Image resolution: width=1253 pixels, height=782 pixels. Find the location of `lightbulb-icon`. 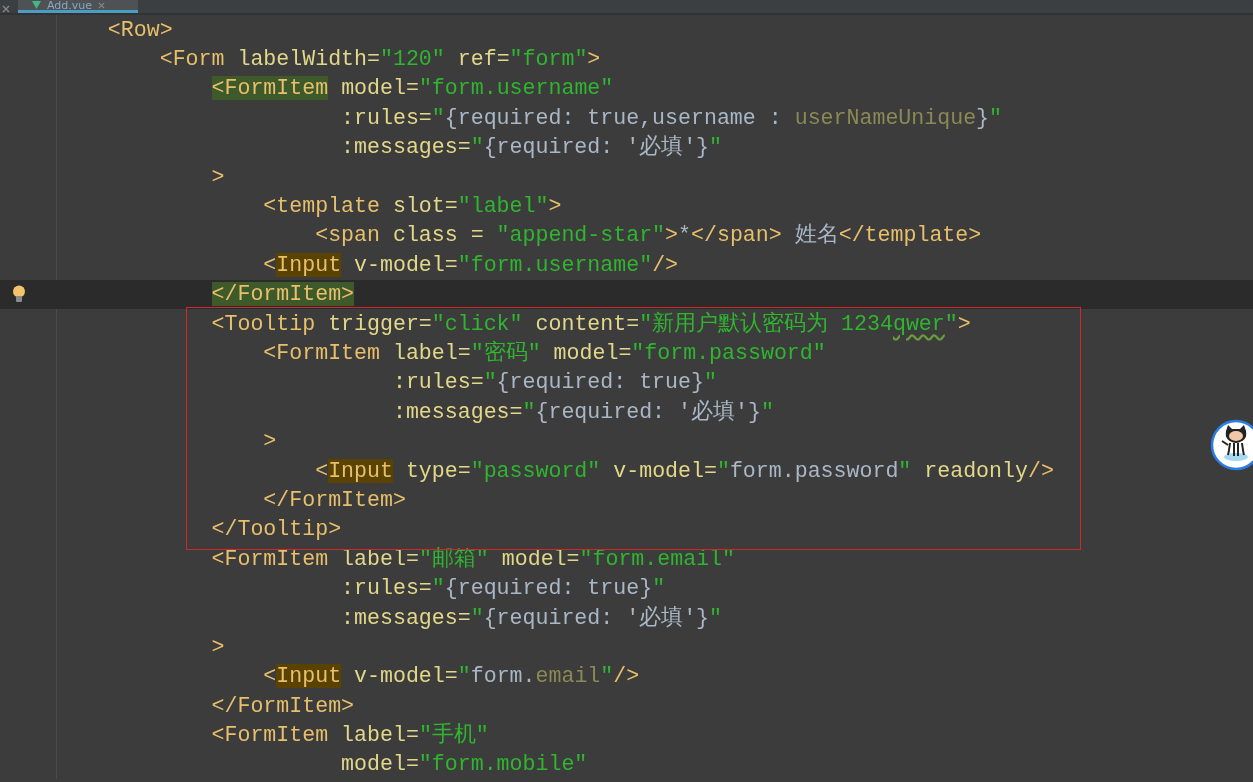

lightbulb-icon is located at coordinates (19, 294).